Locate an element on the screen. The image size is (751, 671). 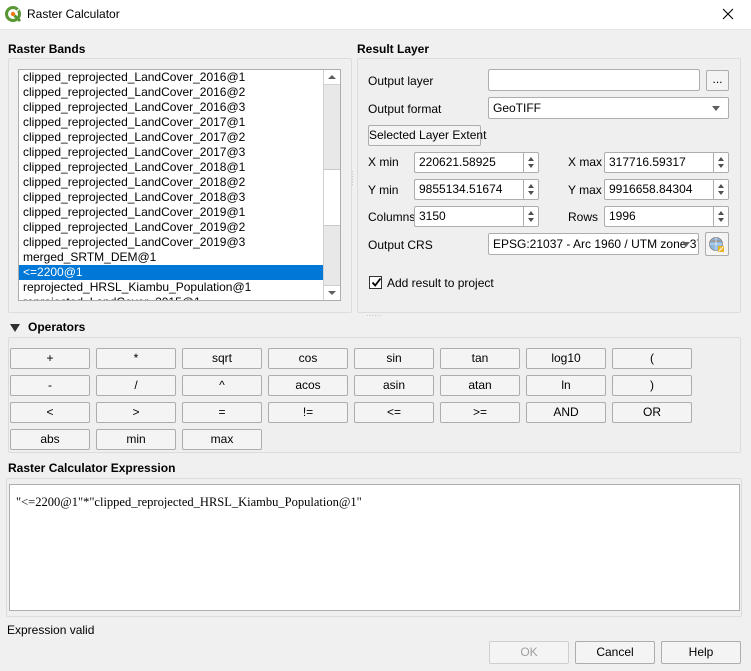
operator-button: = is located at coordinates (222, 412).